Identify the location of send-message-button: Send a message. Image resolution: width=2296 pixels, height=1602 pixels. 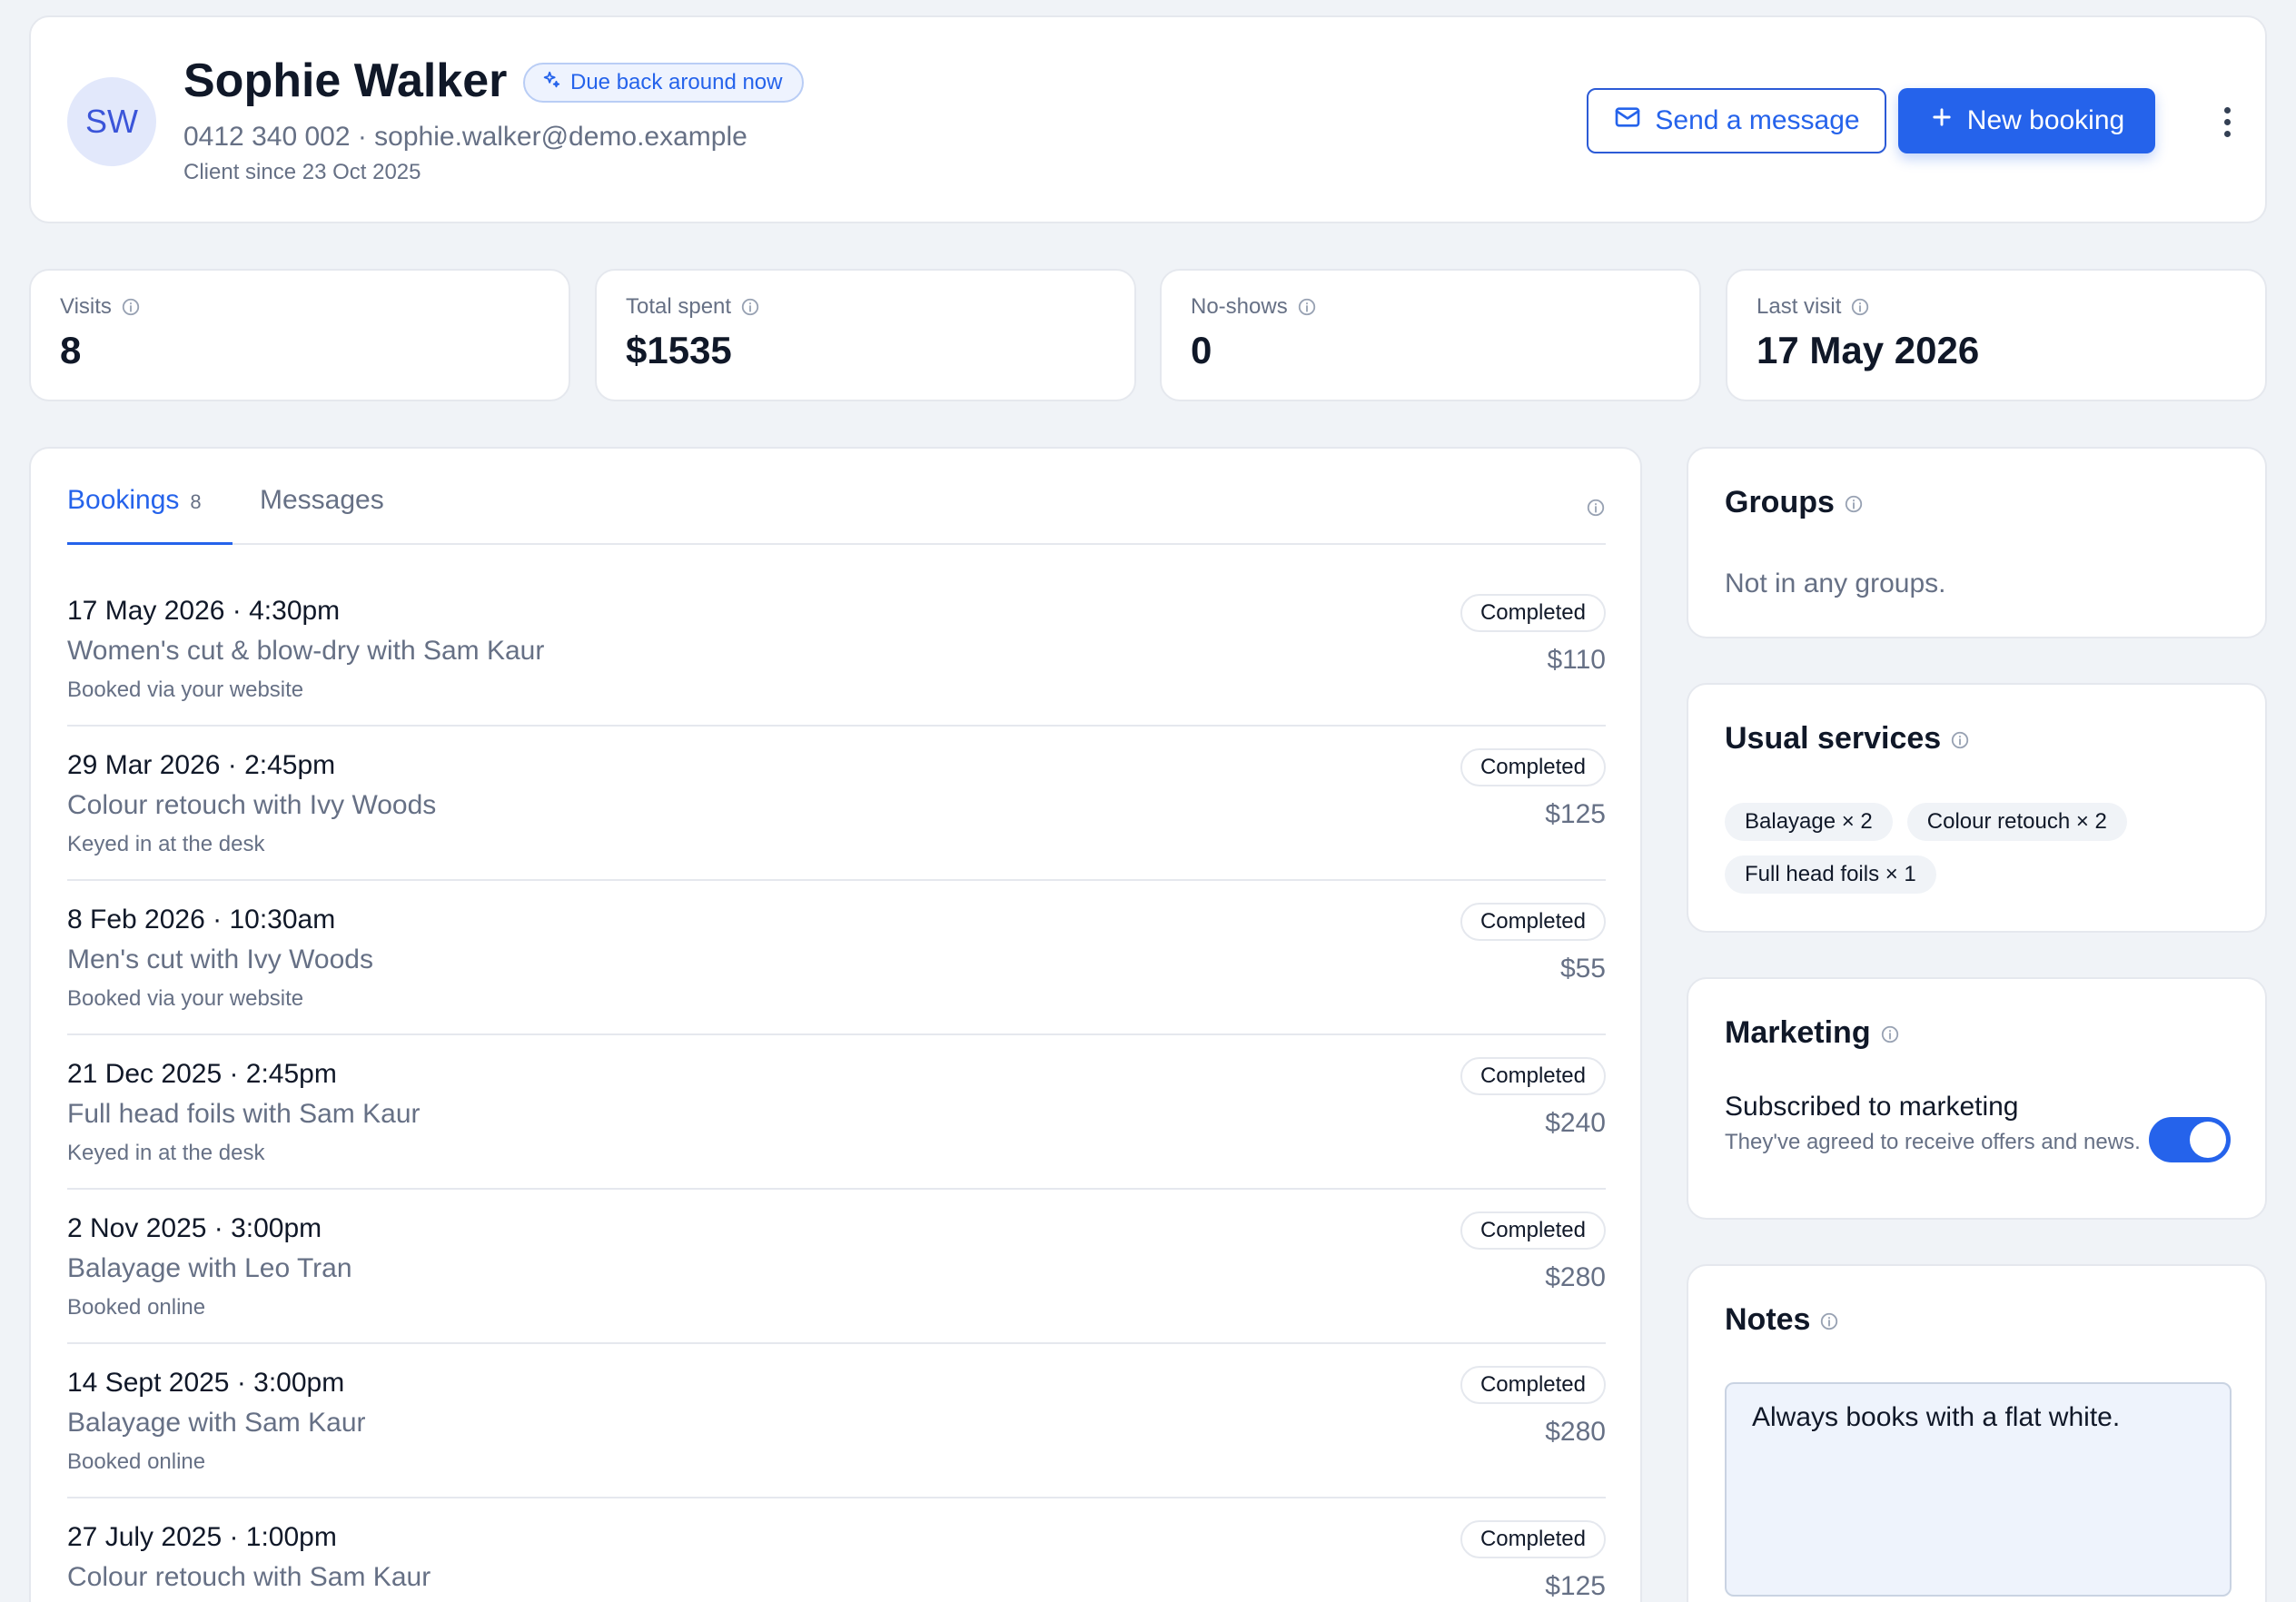
(1736, 120).